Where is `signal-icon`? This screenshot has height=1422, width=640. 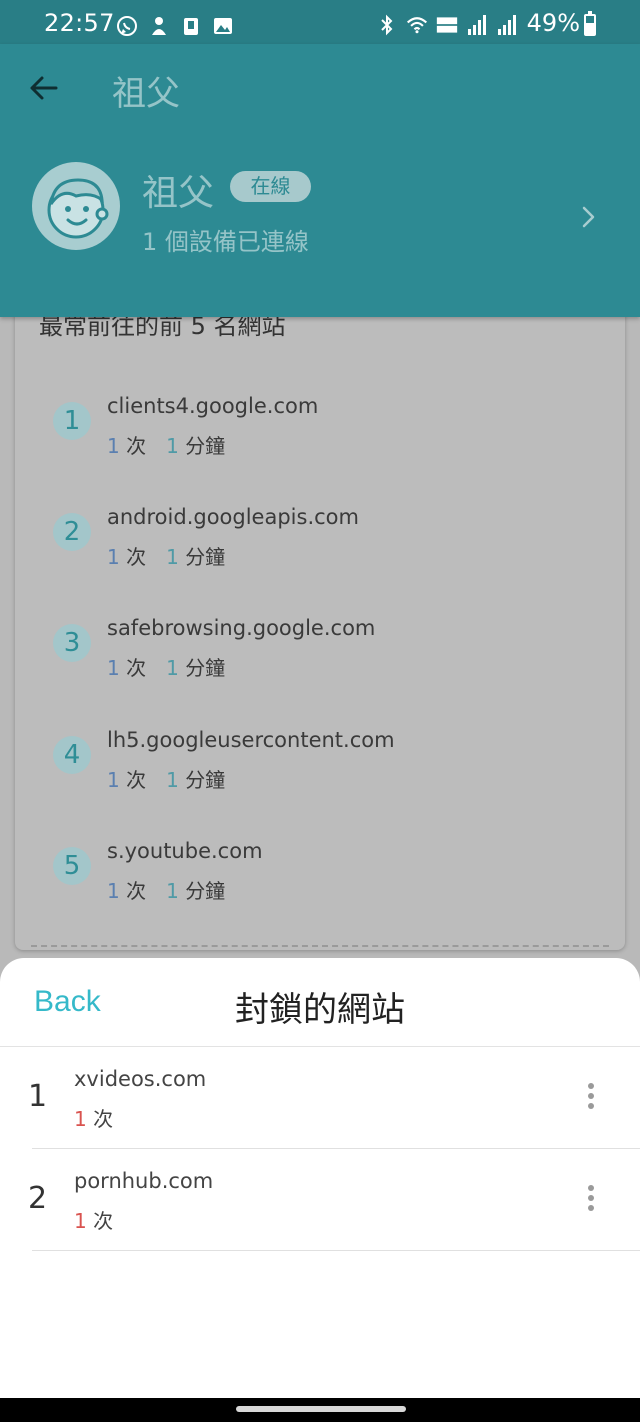
signal-icon is located at coordinates (477, 25).